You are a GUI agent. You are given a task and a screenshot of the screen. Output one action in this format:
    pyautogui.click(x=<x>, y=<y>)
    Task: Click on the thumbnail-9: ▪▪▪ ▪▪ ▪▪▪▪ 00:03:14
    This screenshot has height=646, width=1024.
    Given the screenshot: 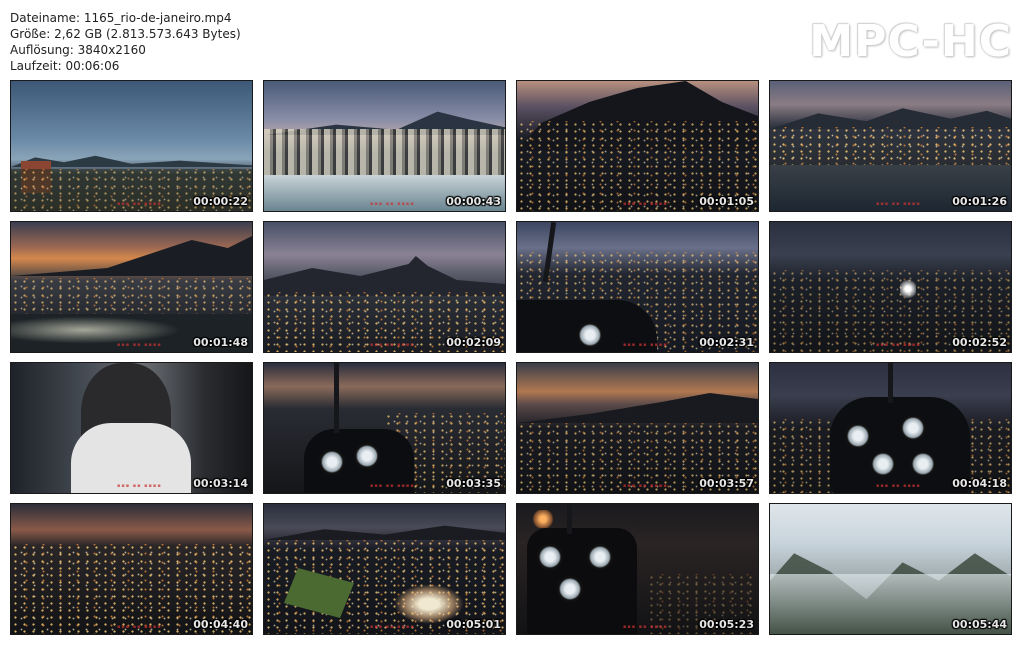 What is the action you would take?
    pyautogui.click(x=131, y=428)
    